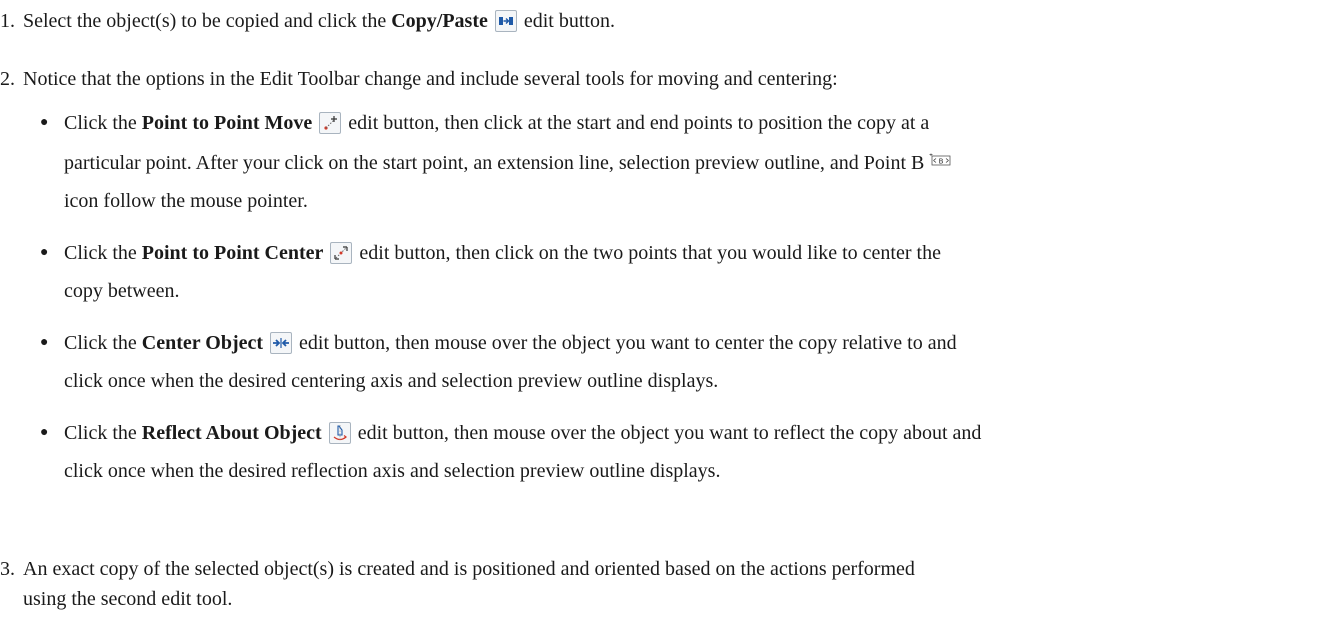  Describe the element at coordinates (232, 253) in the screenshot. I see `point-to-point-center-label: Point to Point Center` at that location.